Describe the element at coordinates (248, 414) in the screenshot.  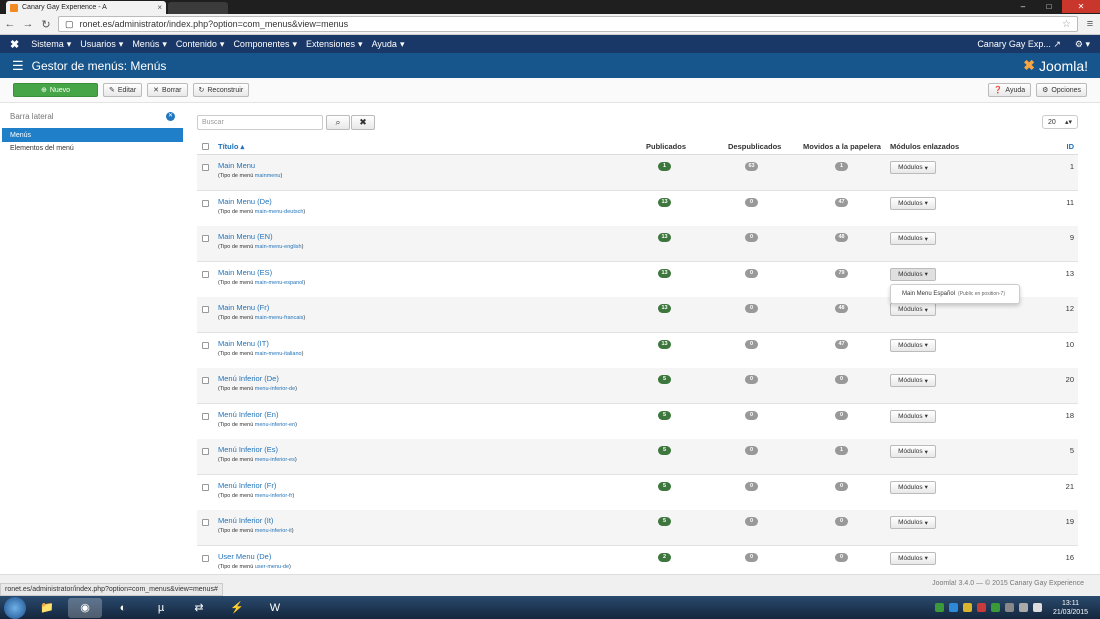
I see `menu-title-link: Menú Inferior (En)` at that location.